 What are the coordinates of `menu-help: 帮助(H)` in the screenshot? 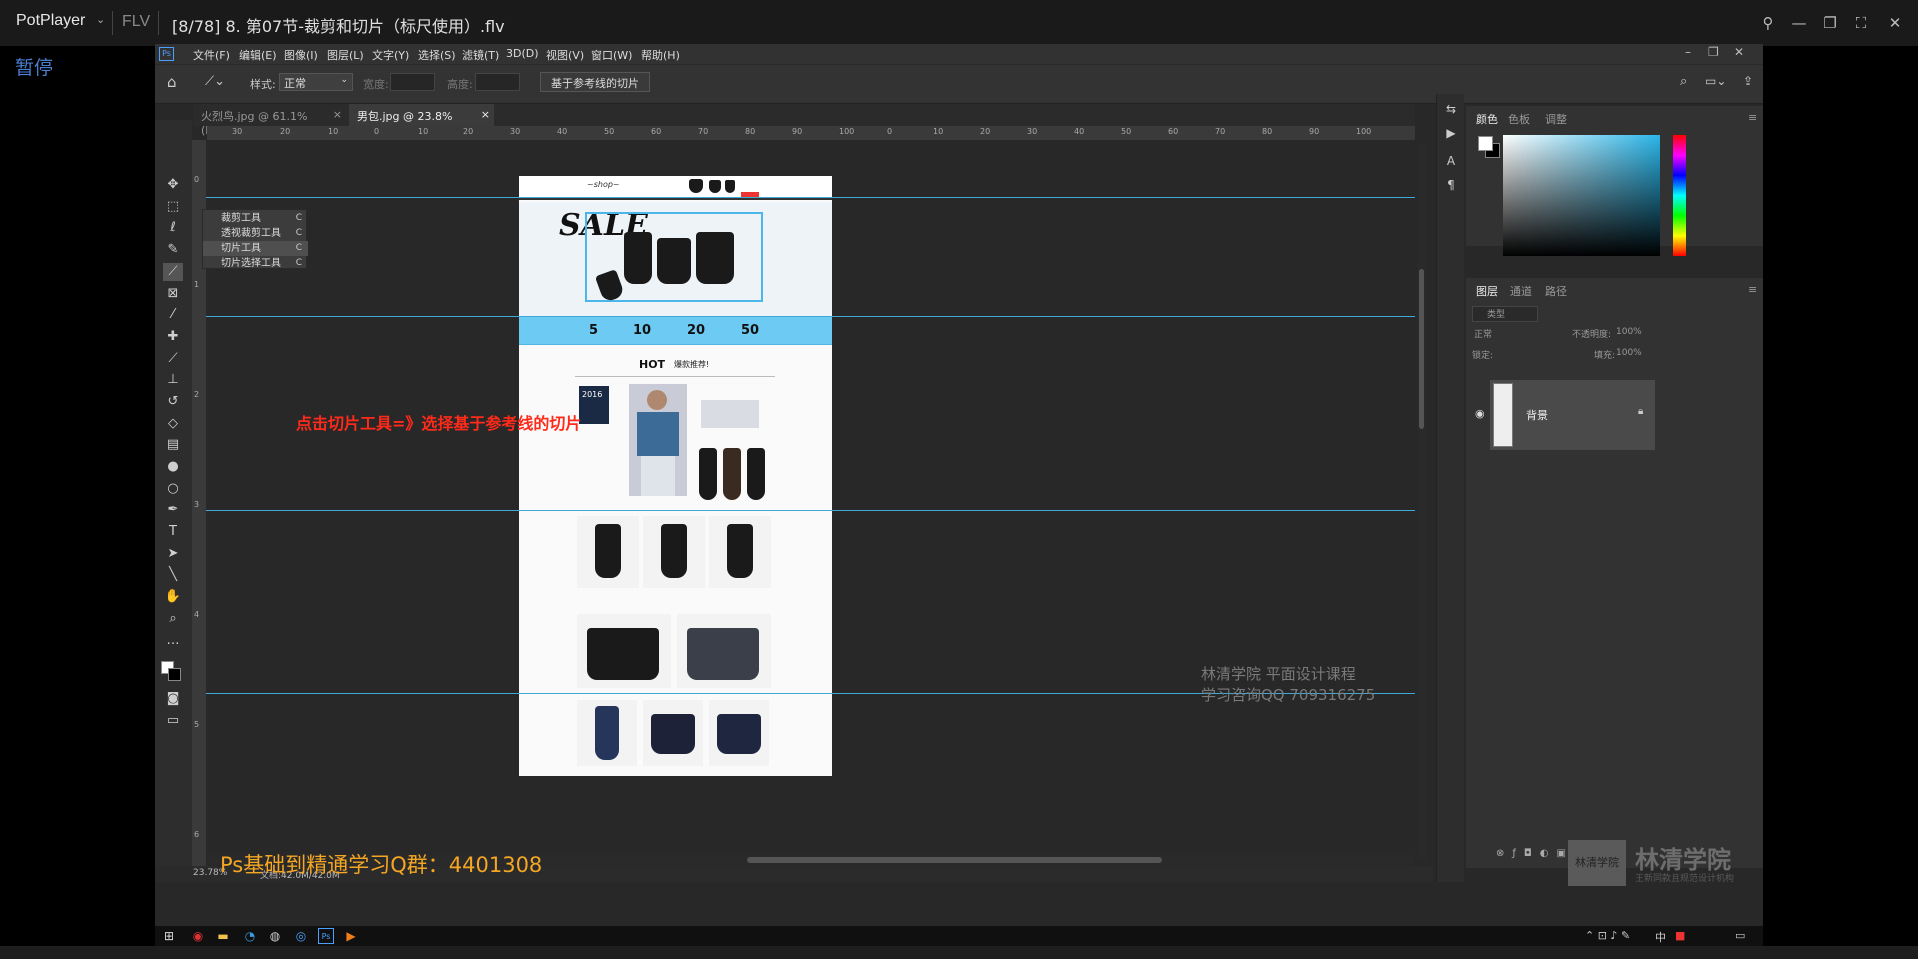 It's located at (660, 55).